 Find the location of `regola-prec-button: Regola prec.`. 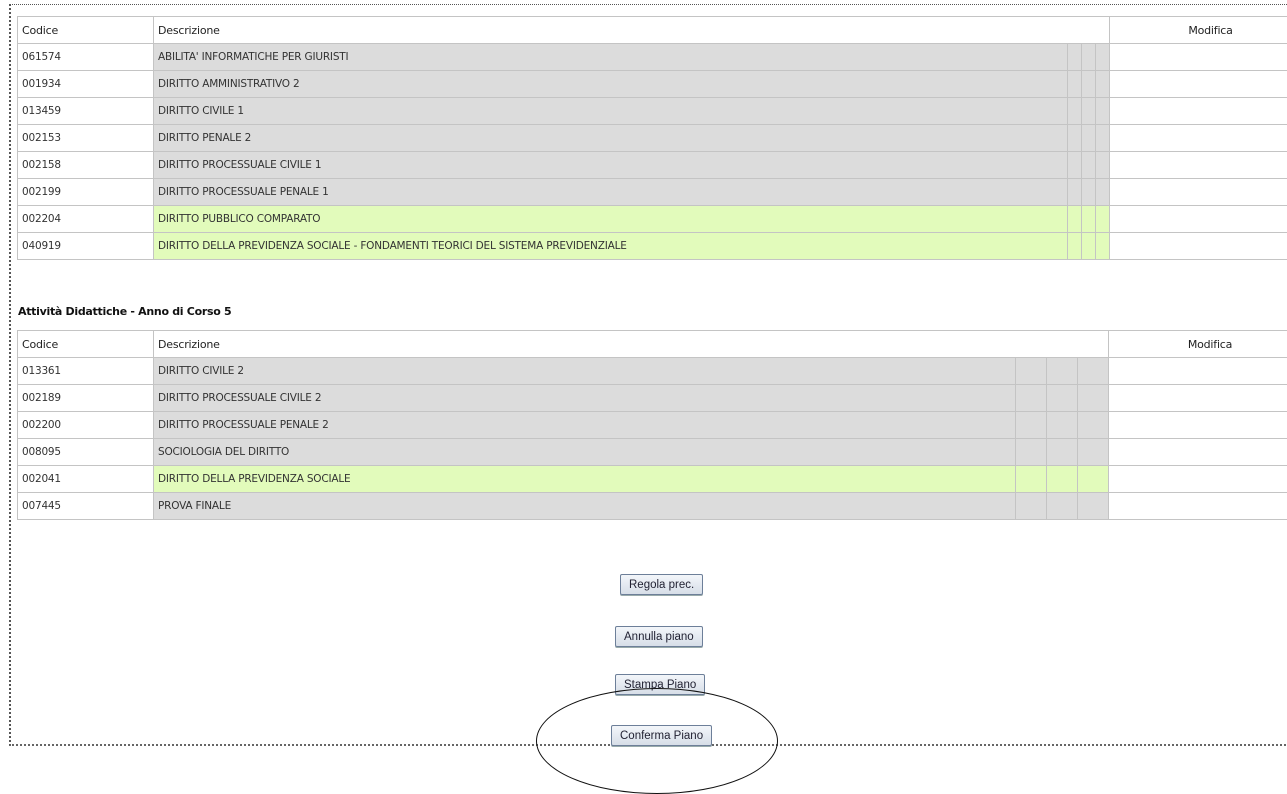

regola-prec-button: Regola prec. is located at coordinates (662, 584).